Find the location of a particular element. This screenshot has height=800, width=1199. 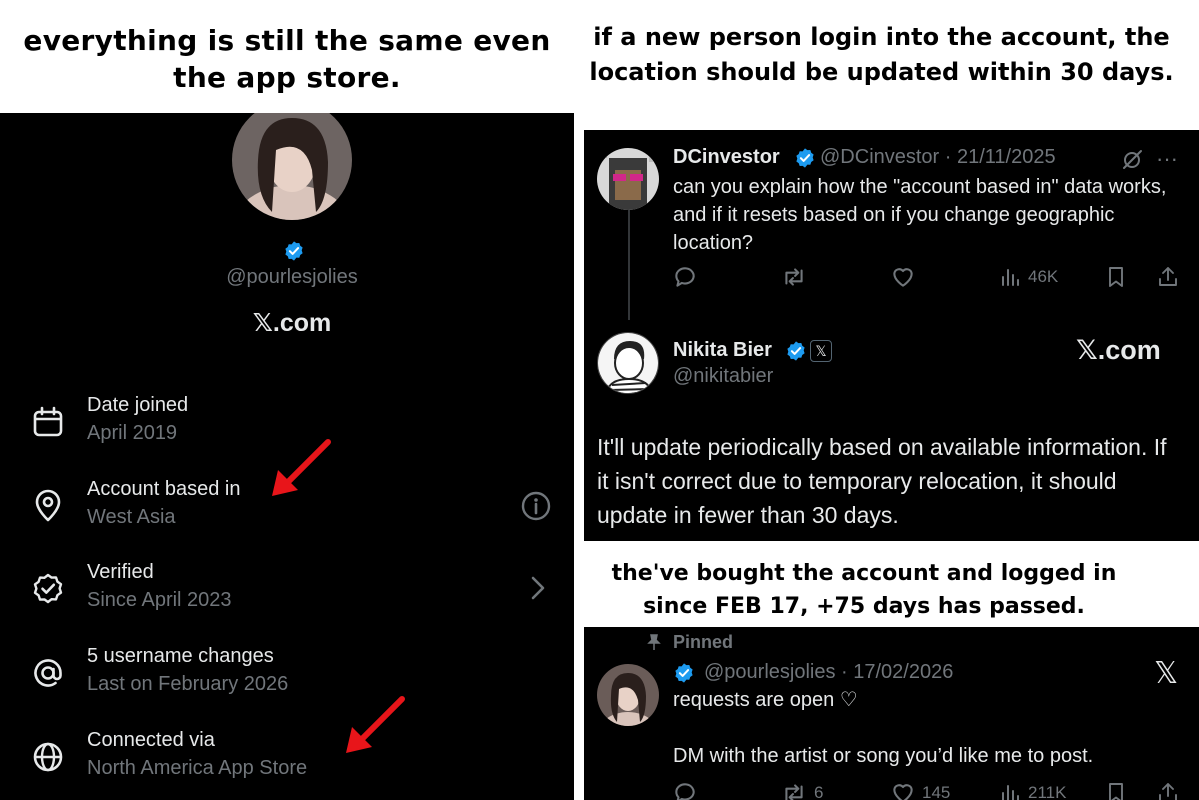

grok-icon is located at coordinates (1132, 160).